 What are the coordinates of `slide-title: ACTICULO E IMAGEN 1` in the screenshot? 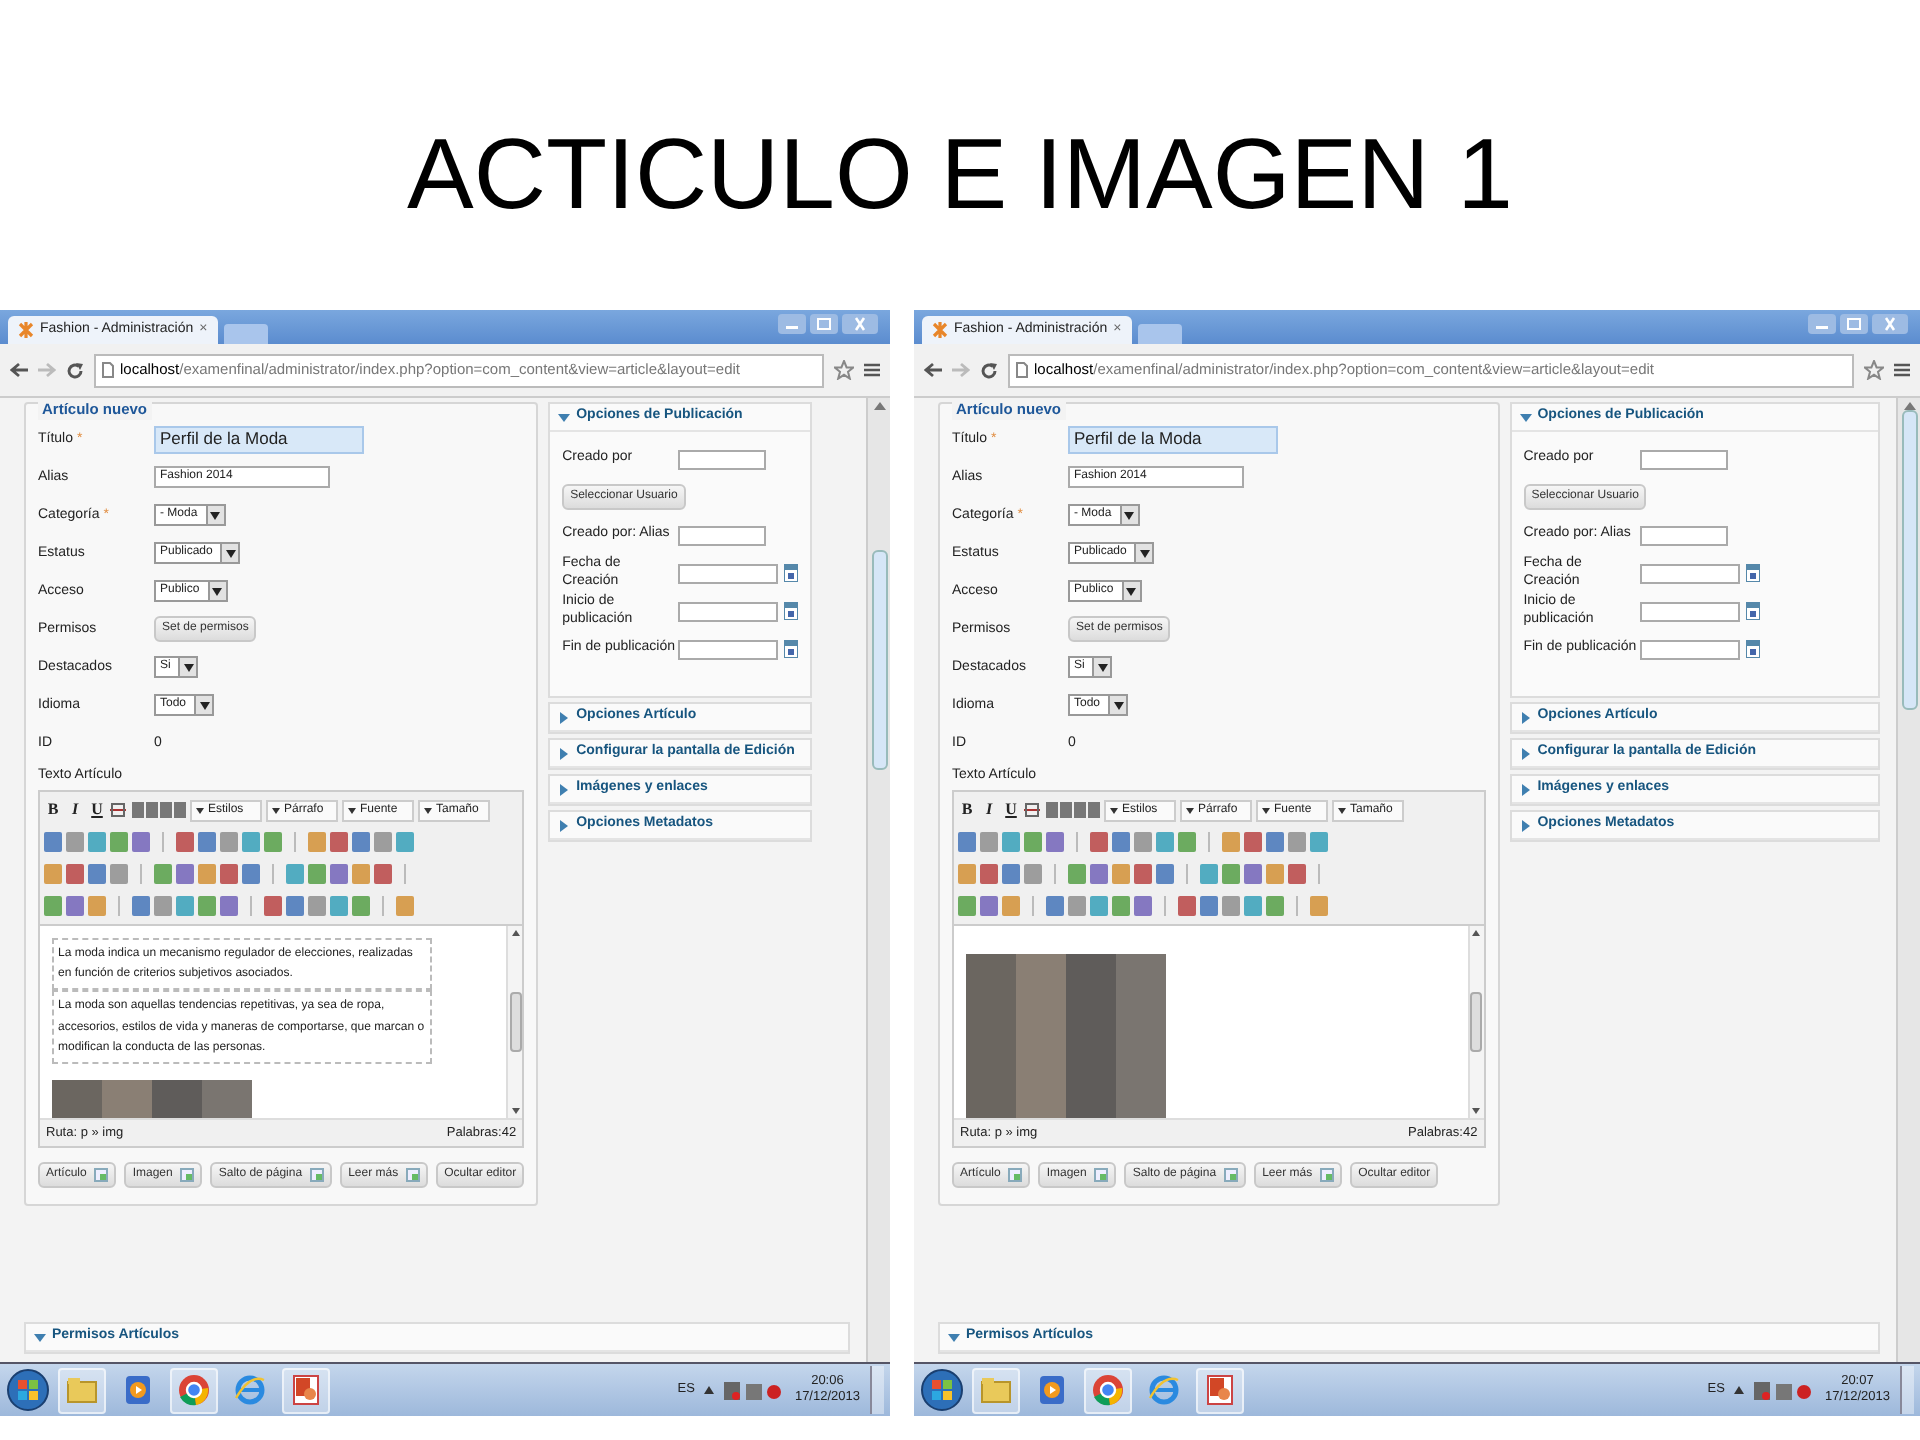 It's located at (960, 175).